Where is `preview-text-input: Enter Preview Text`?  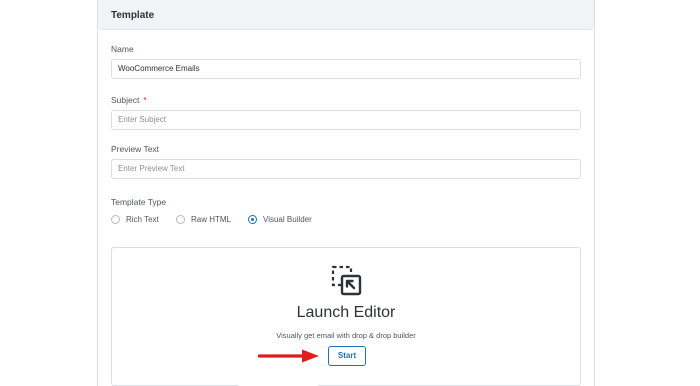
preview-text-input: Enter Preview Text is located at coordinates (346, 169).